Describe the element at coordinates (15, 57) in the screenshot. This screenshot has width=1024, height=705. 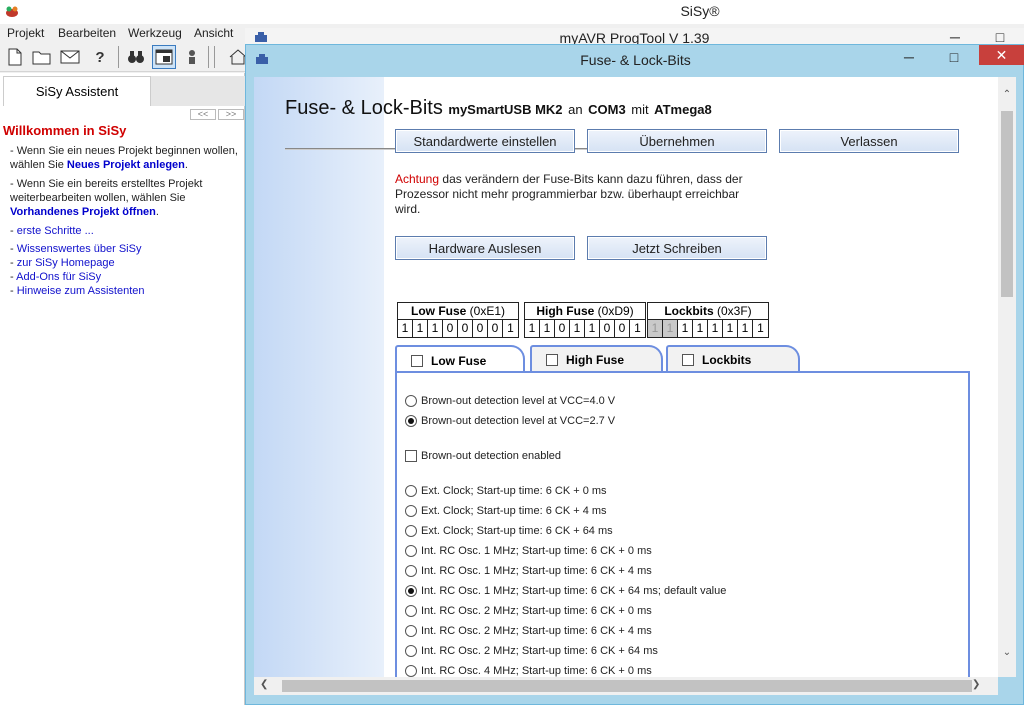
I see `new-file-icon` at that location.